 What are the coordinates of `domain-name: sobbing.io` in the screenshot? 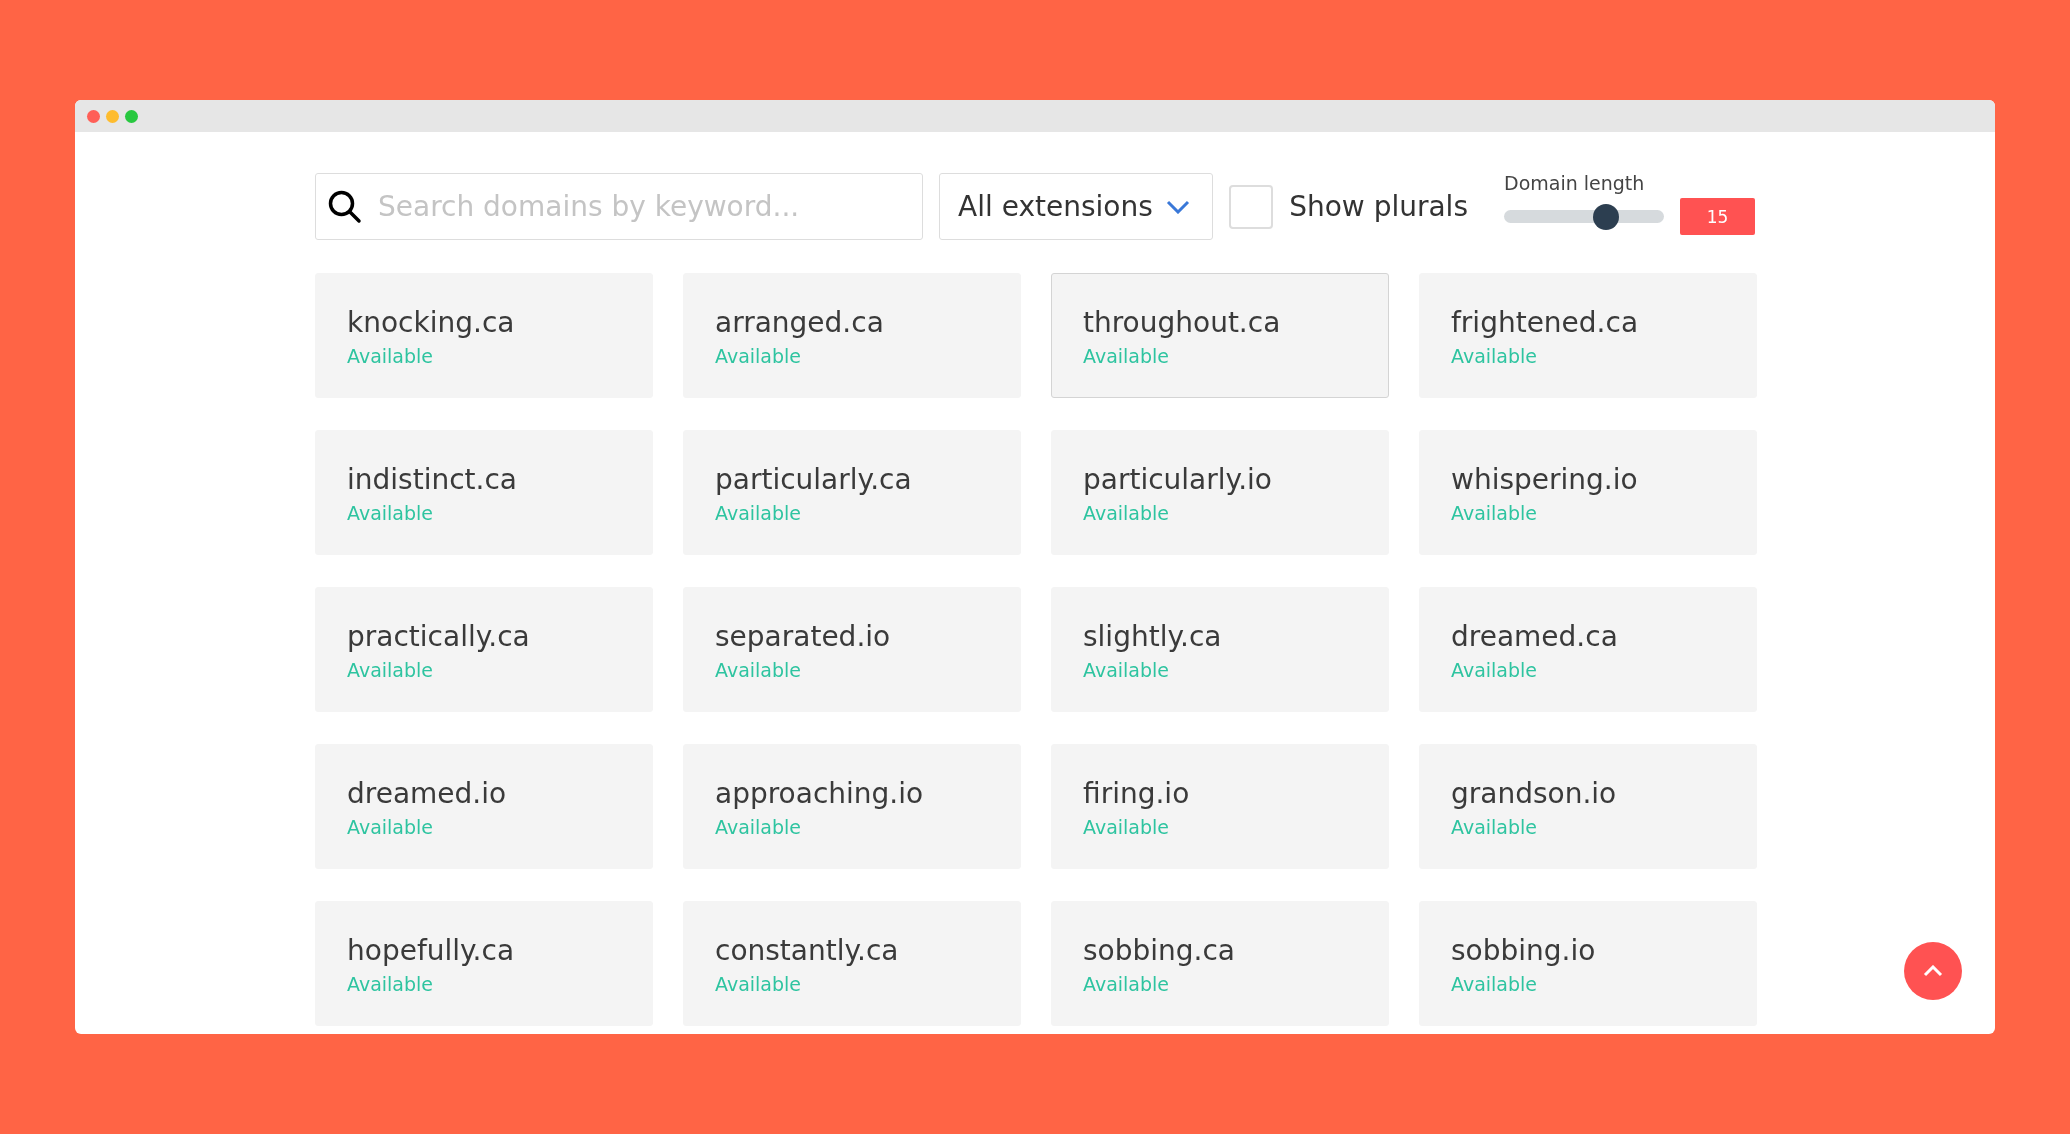 It's located at (1524, 950).